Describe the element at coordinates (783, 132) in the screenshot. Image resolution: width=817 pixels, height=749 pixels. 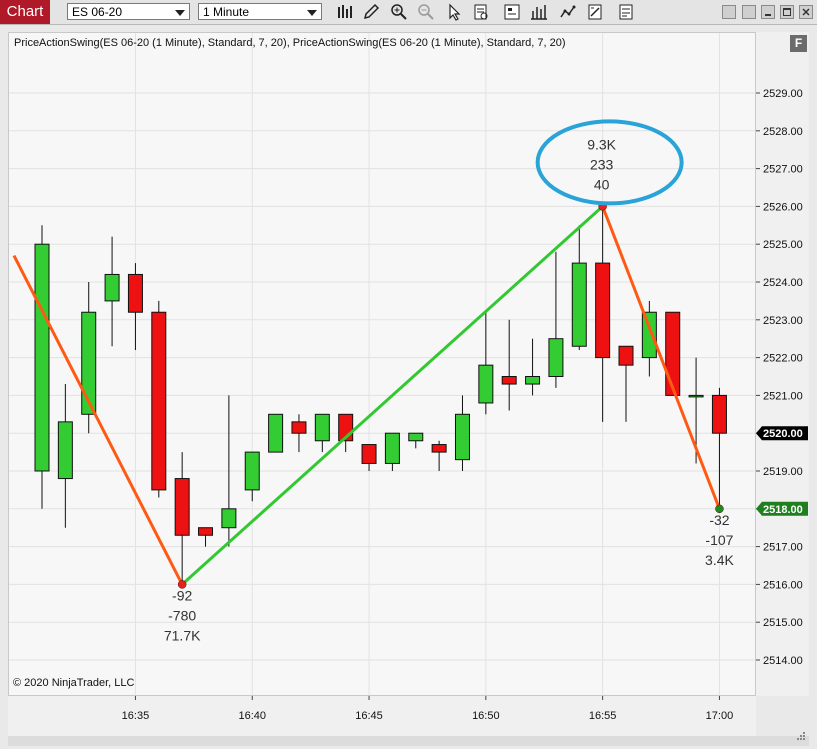
I see `price-tick-label: 2528.00` at that location.